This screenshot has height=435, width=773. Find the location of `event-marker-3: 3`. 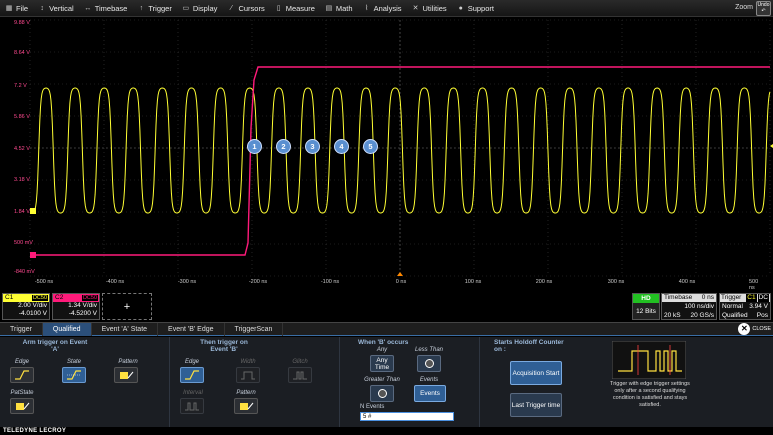

event-marker-3: 3 is located at coordinates (312, 146).